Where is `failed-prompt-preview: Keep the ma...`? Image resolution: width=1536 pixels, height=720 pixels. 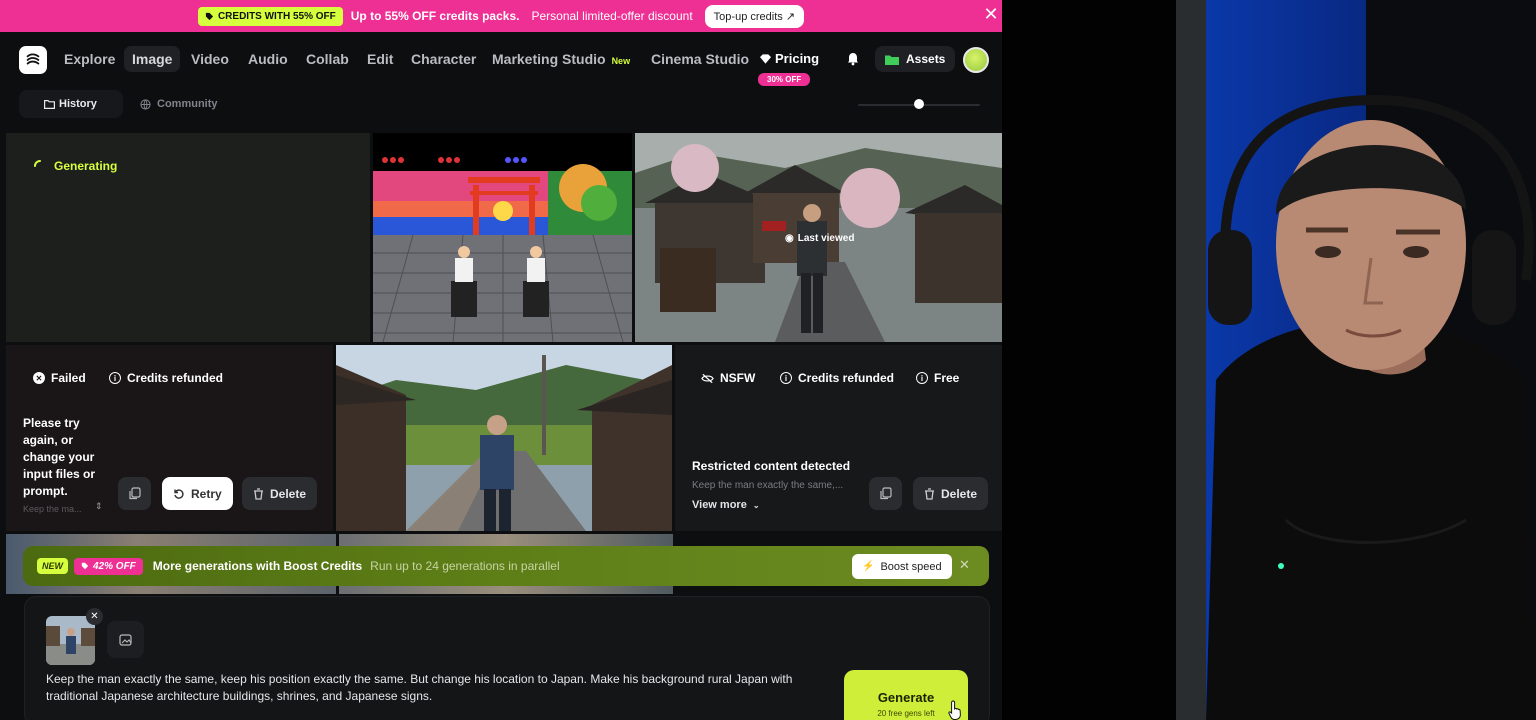
failed-prompt-preview: Keep the ma... is located at coordinates (52, 509).